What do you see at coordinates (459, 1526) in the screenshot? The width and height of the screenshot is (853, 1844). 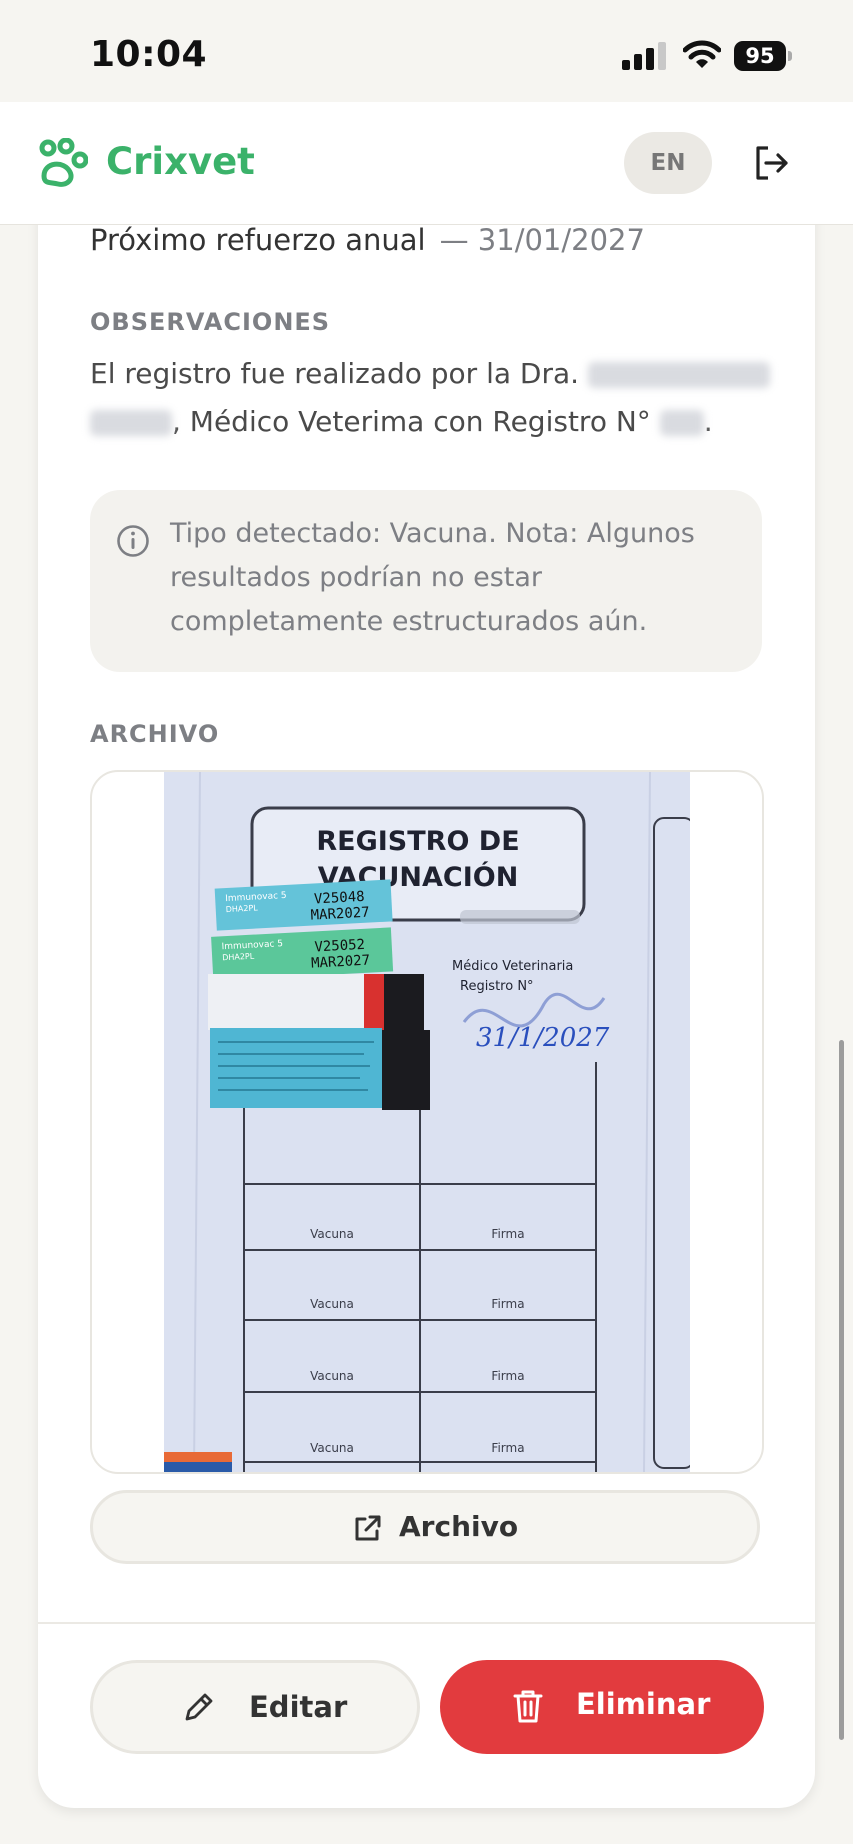 I see `open-file-label: Archivo` at bounding box center [459, 1526].